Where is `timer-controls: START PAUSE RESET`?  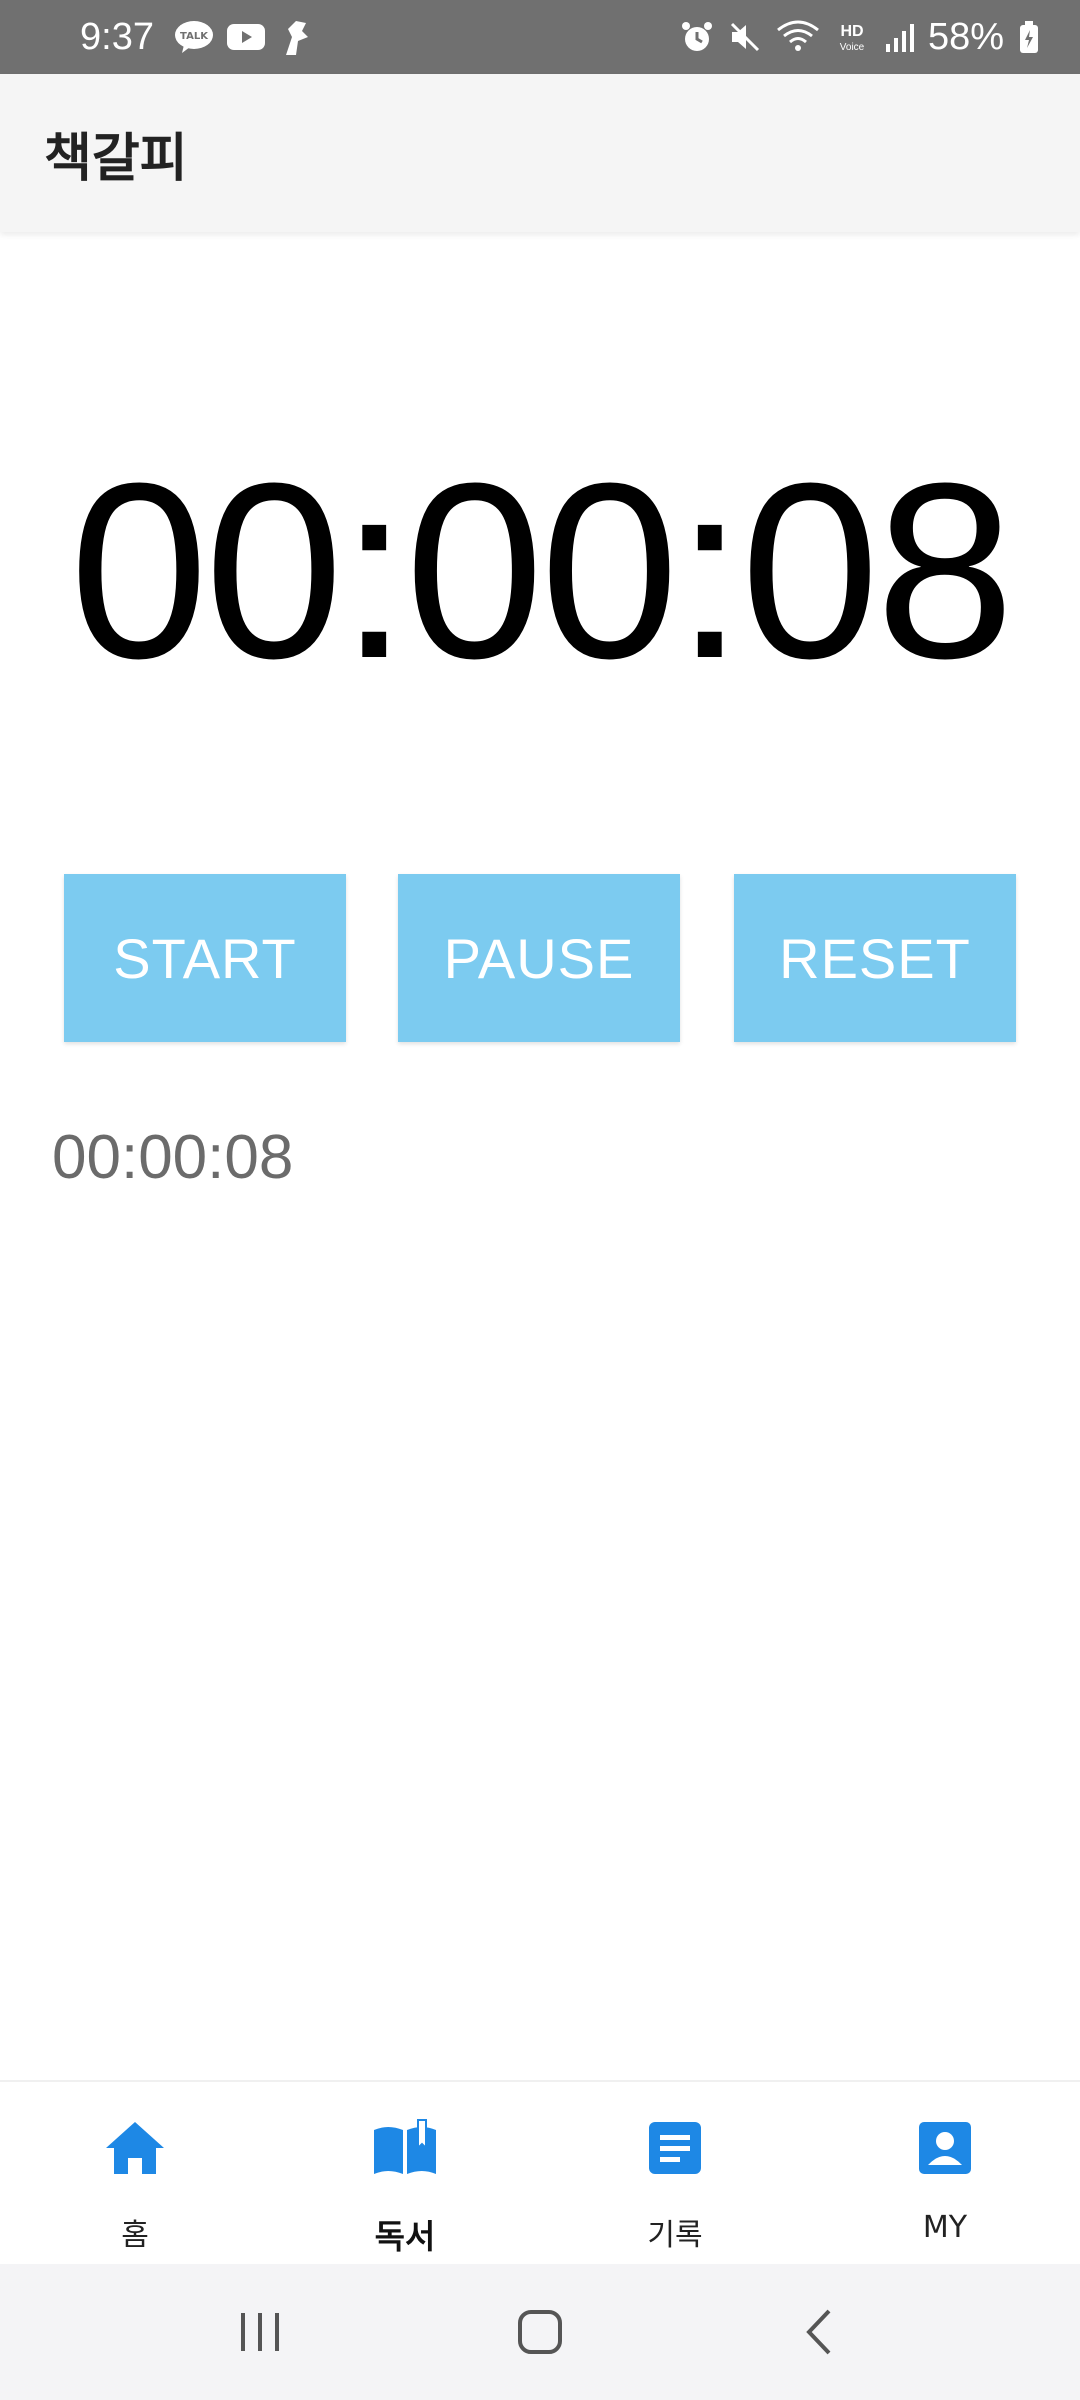
timer-controls: START PAUSE RESET is located at coordinates (540, 958).